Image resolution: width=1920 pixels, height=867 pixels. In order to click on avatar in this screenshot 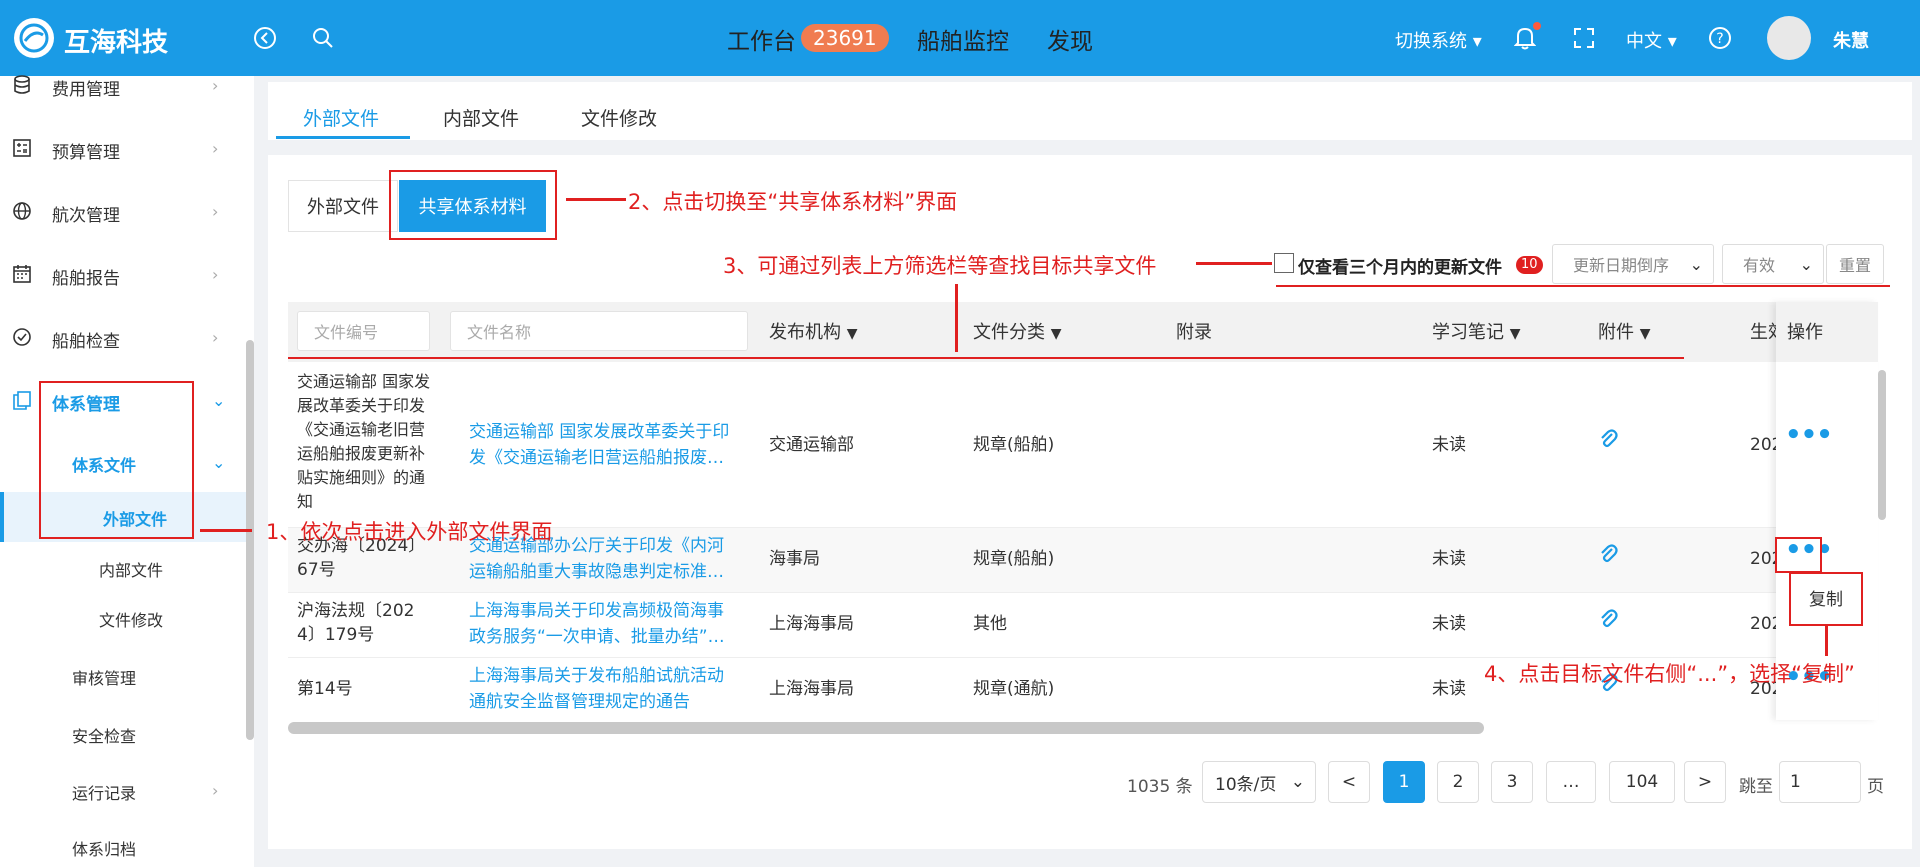, I will do `click(1789, 38)`.